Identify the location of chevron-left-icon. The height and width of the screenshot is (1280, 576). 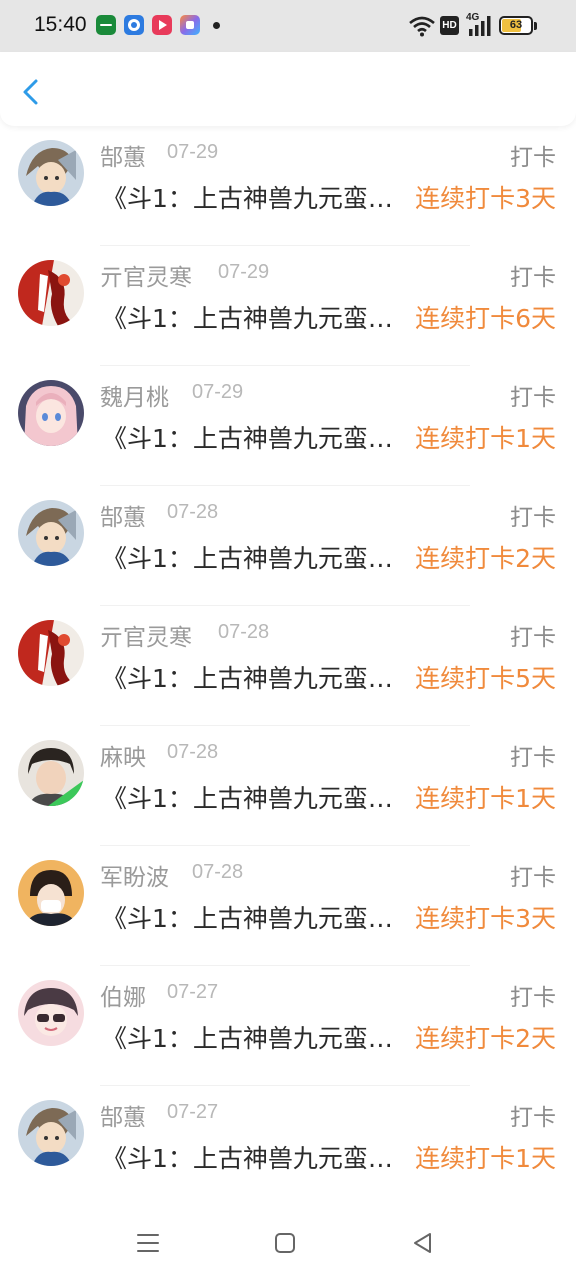
(30, 92).